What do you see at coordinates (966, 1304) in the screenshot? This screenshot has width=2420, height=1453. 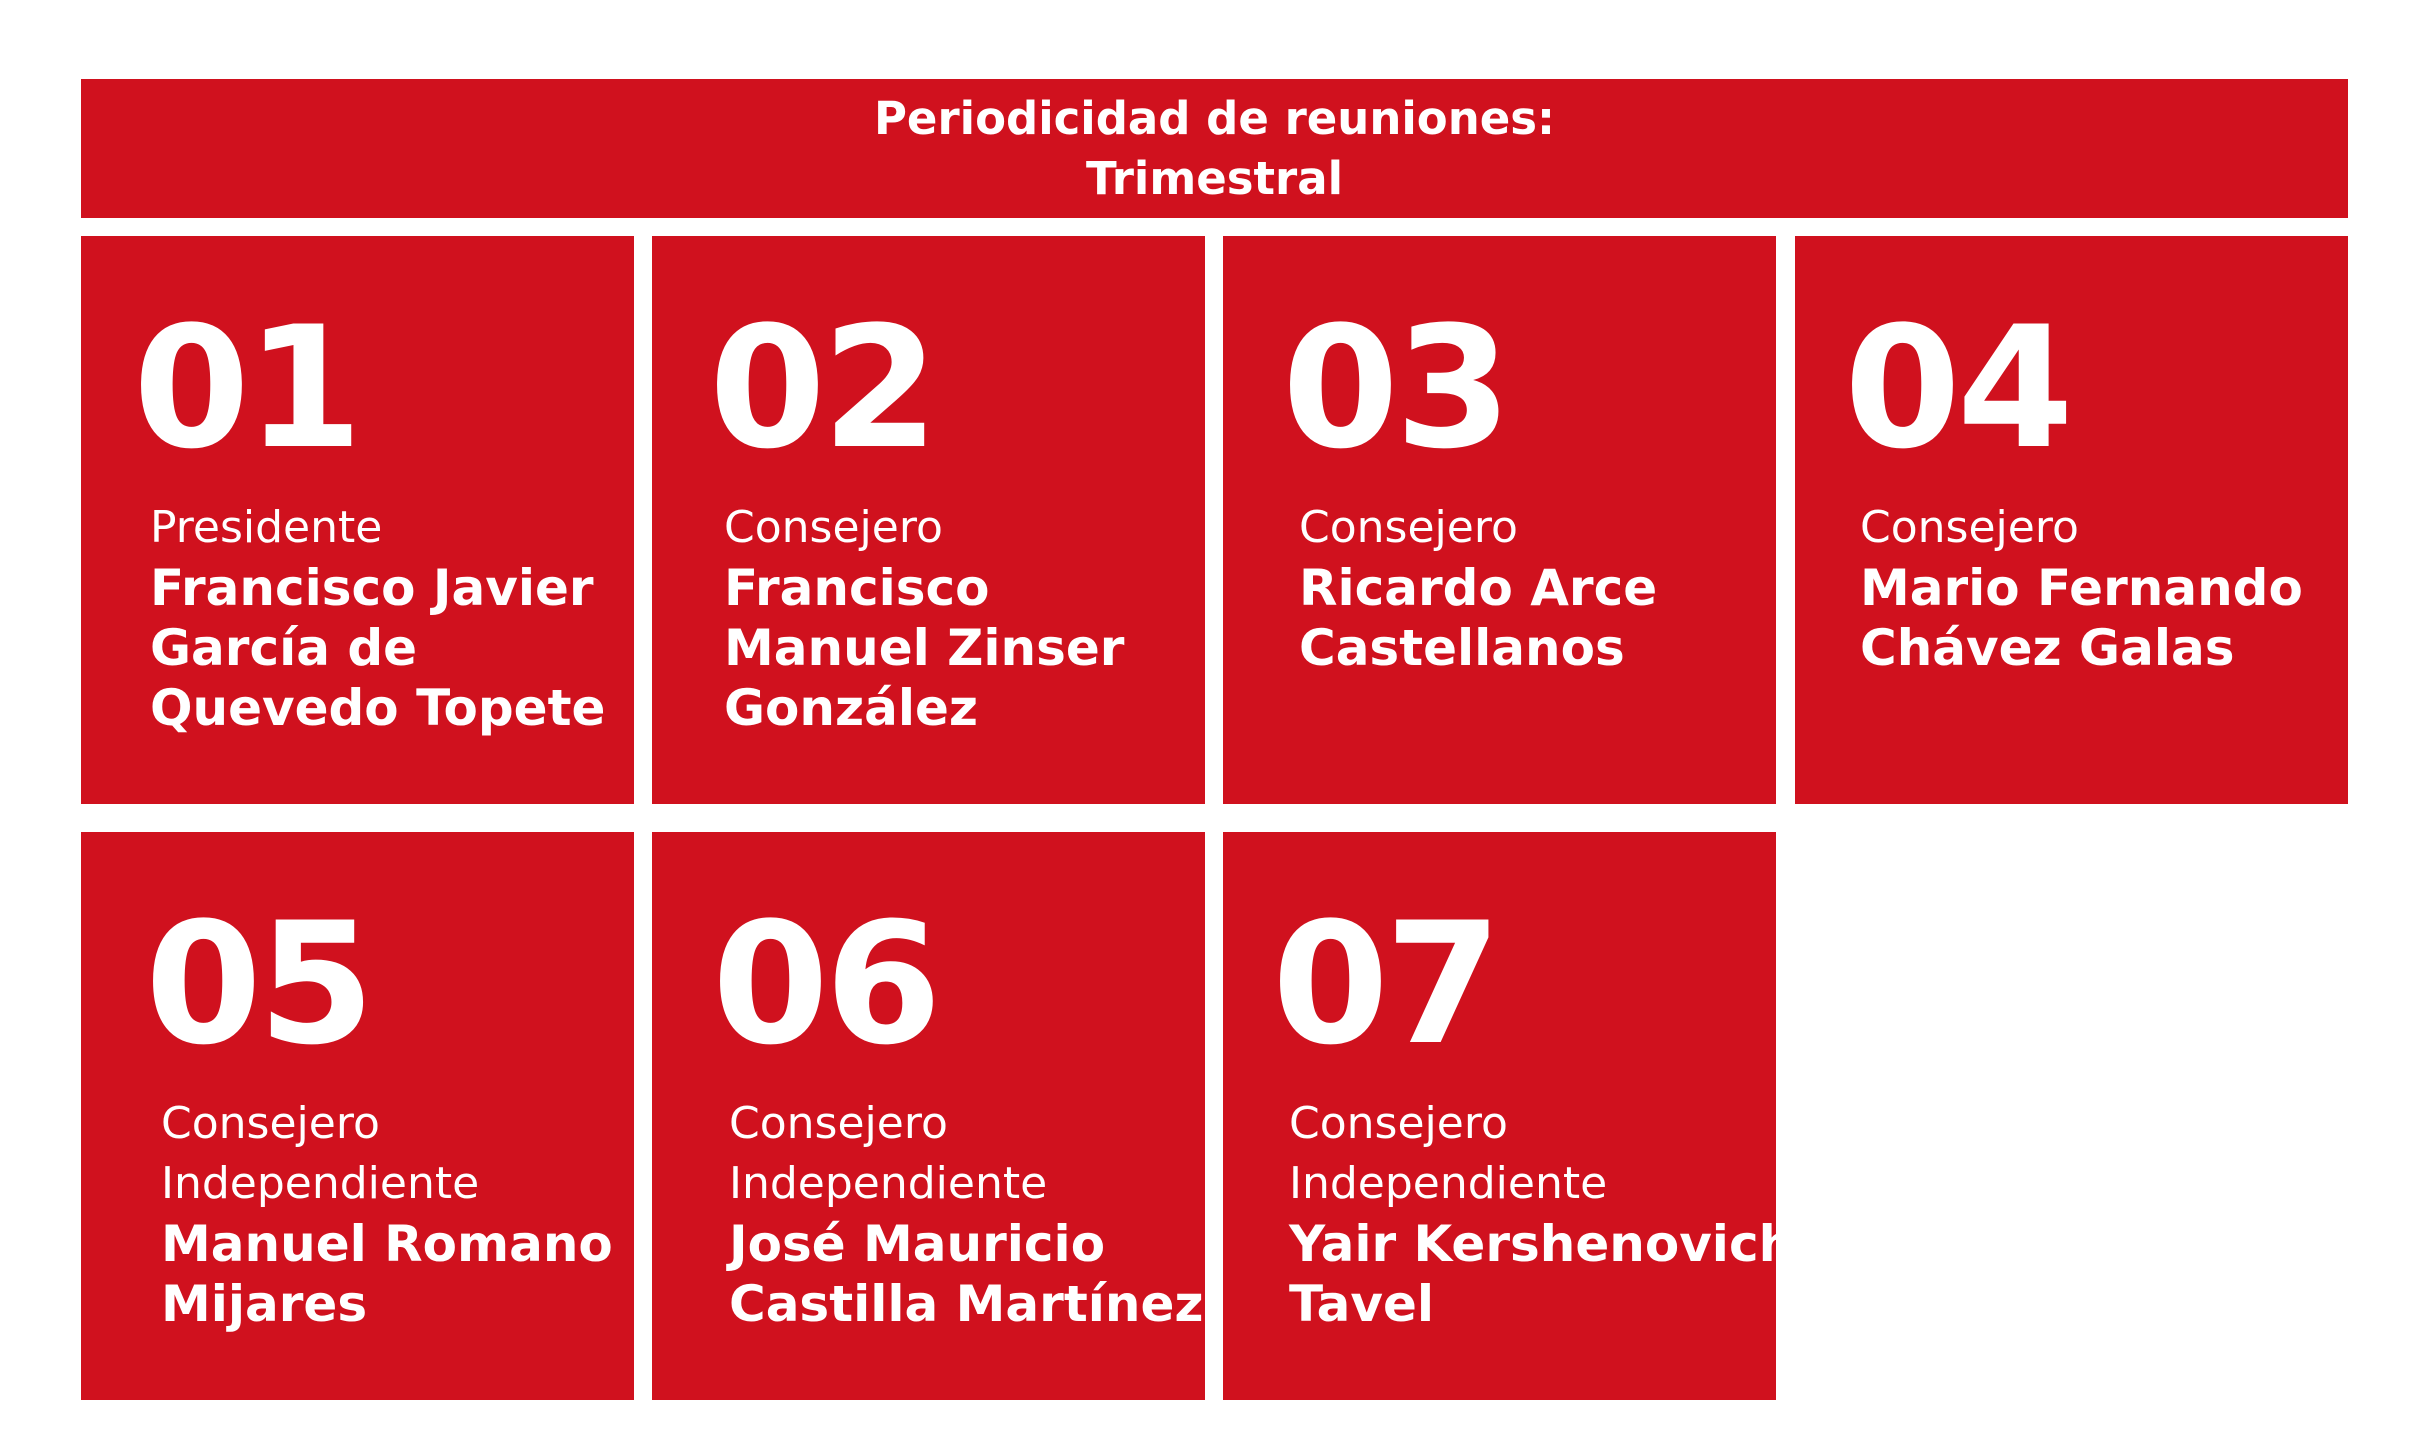 I see `member-name: Castilla Martínez` at bounding box center [966, 1304].